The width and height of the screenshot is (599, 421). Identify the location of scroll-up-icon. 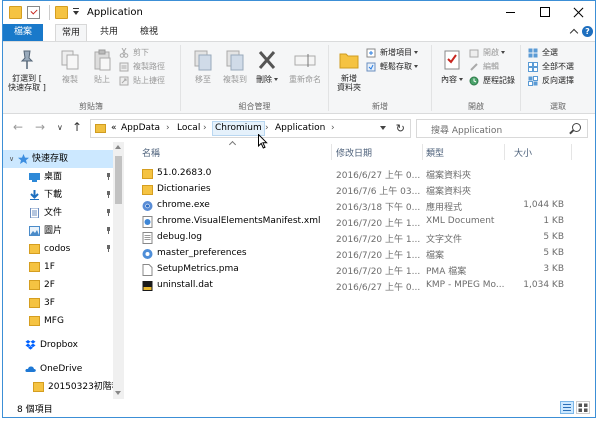
(118, 147).